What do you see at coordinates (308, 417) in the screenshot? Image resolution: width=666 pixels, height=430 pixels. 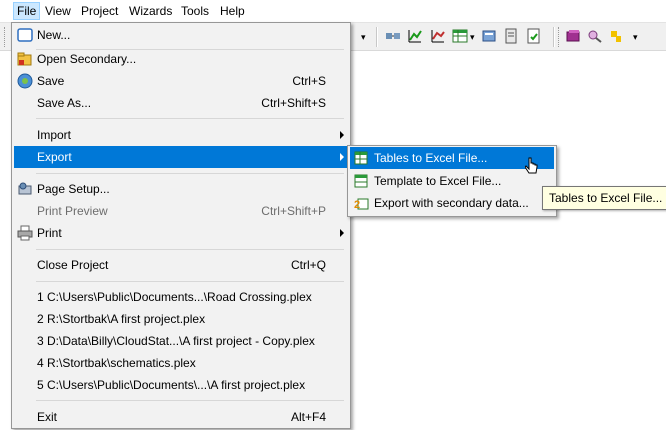 I see `menu-item-shortcut: Alt+F4` at bounding box center [308, 417].